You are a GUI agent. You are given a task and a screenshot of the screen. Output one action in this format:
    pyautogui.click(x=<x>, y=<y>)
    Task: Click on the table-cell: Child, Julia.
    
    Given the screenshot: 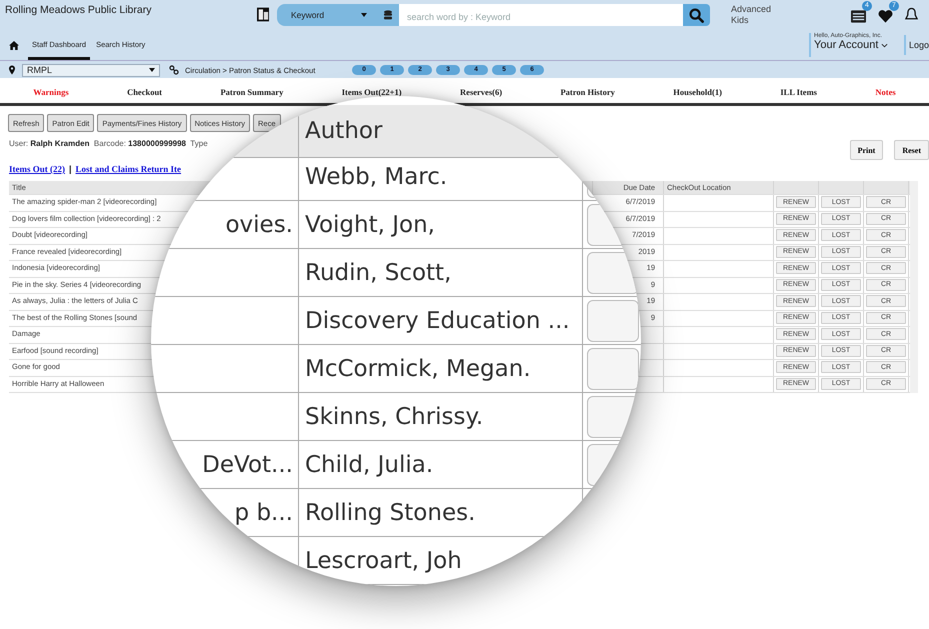 What is the action you would take?
    pyautogui.click(x=369, y=465)
    